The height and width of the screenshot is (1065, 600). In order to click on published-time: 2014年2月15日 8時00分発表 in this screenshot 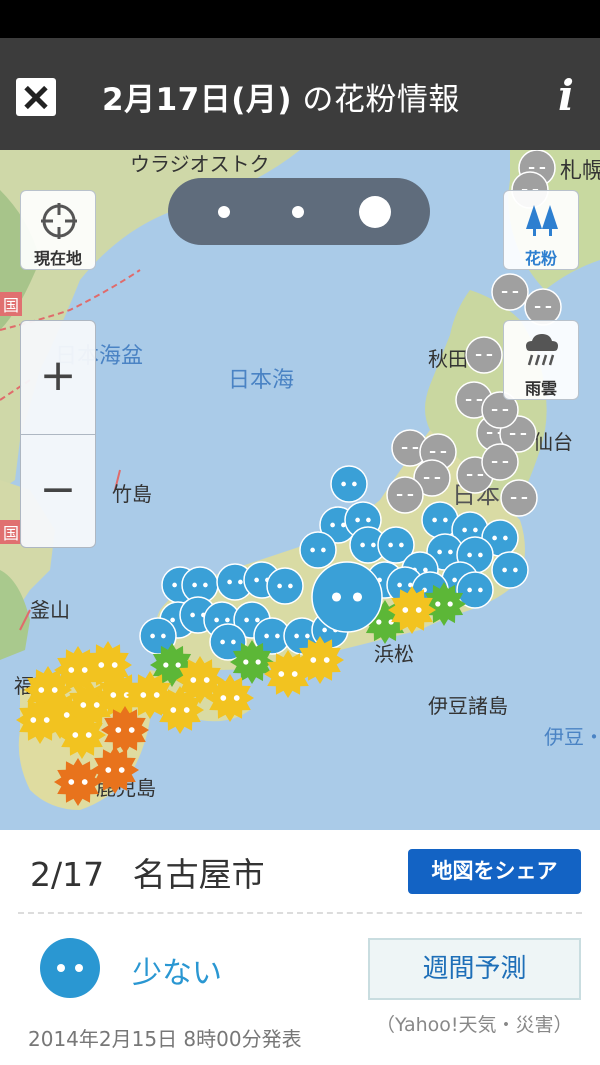, I will do `click(165, 1039)`.